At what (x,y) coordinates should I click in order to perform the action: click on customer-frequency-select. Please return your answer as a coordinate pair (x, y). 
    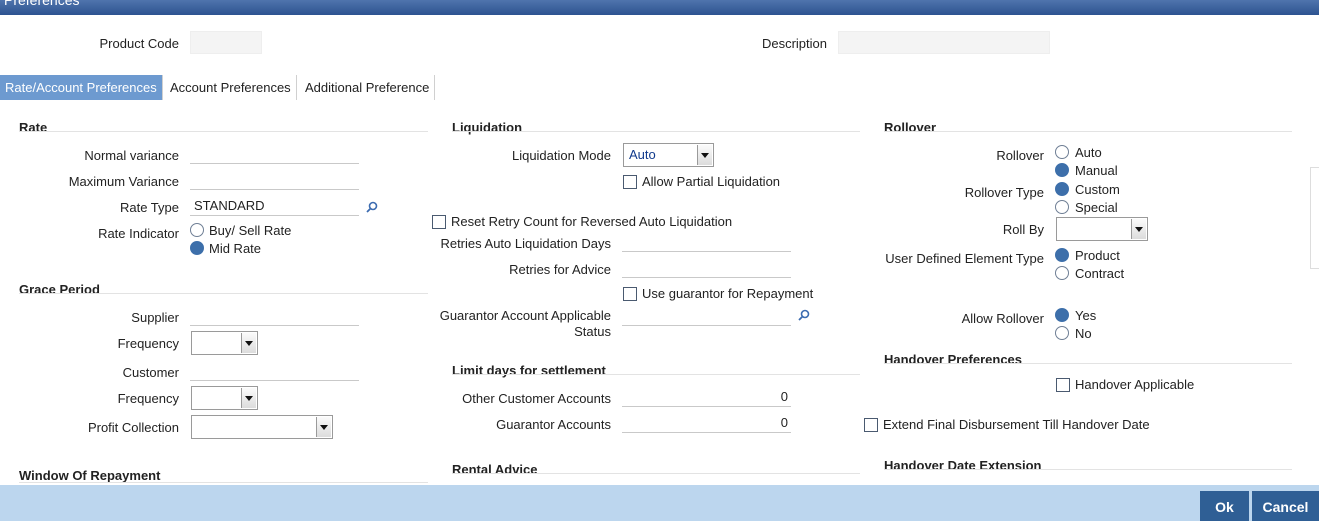
    Looking at the image, I should click on (224, 398).